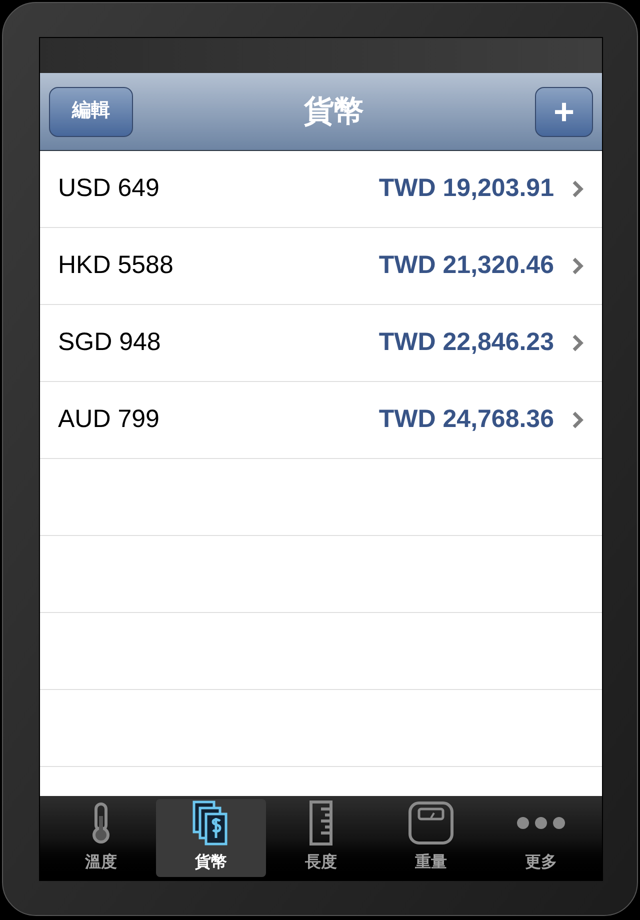 The width and height of the screenshot is (640, 920). What do you see at coordinates (211, 838) in the screenshot?
I see `tab: 貨幣` at bounding box center [211, 838].